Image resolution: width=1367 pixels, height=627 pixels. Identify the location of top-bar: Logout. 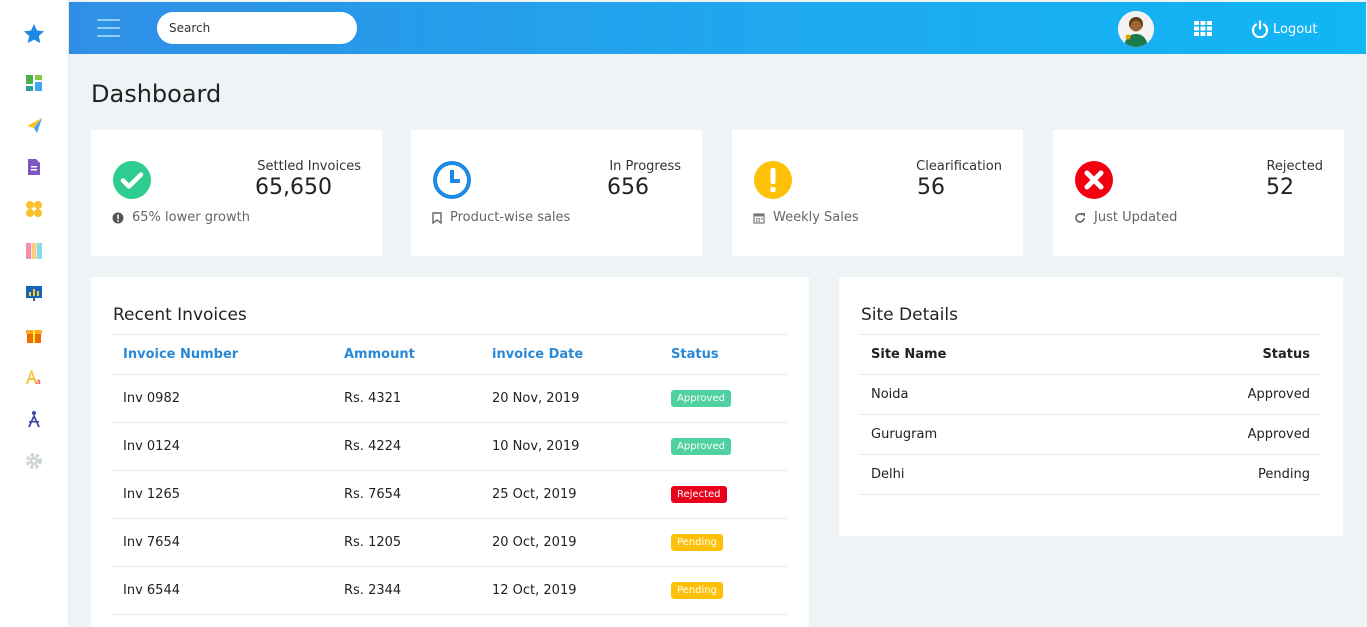
(717, 28).